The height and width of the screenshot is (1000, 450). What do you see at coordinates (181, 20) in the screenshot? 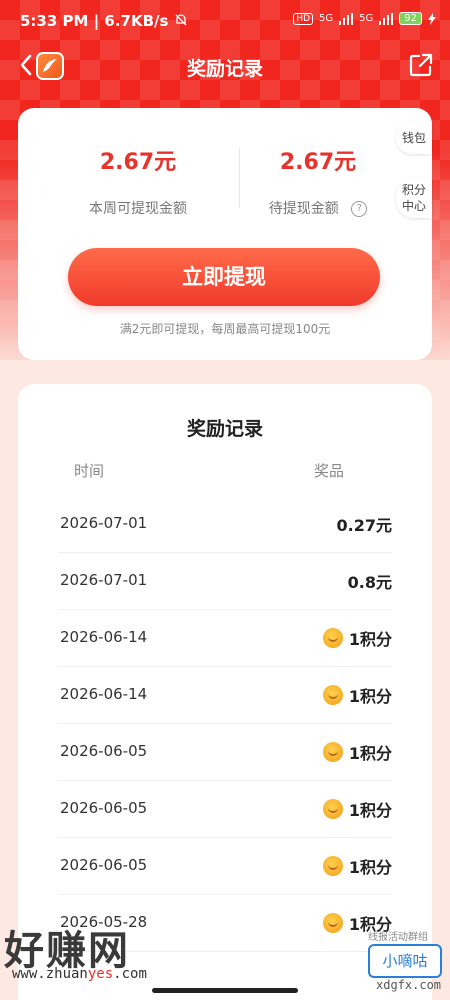
I see `bell-off-icon` at bounding box center [181, 20].